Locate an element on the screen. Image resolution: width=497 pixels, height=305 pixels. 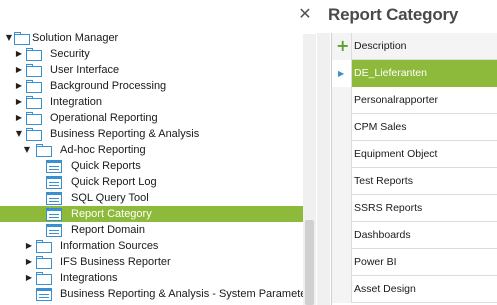
tree-item-operational-reporting: ▶ Operational Reporting is located at coordinates (151, 118).